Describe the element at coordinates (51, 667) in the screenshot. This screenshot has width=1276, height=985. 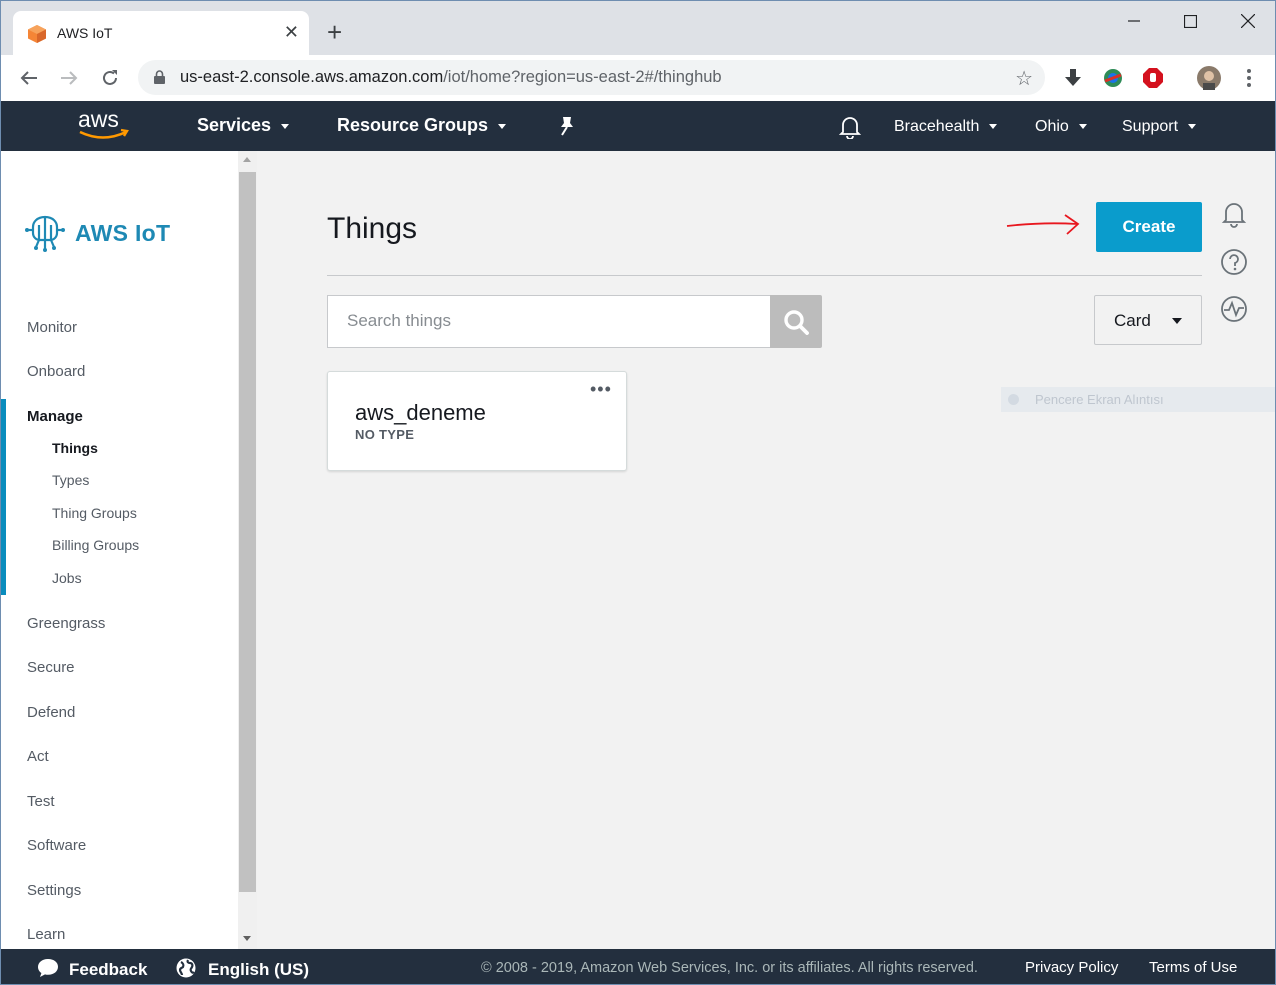
I see `sidebar-item-secure: Secure` at that location.